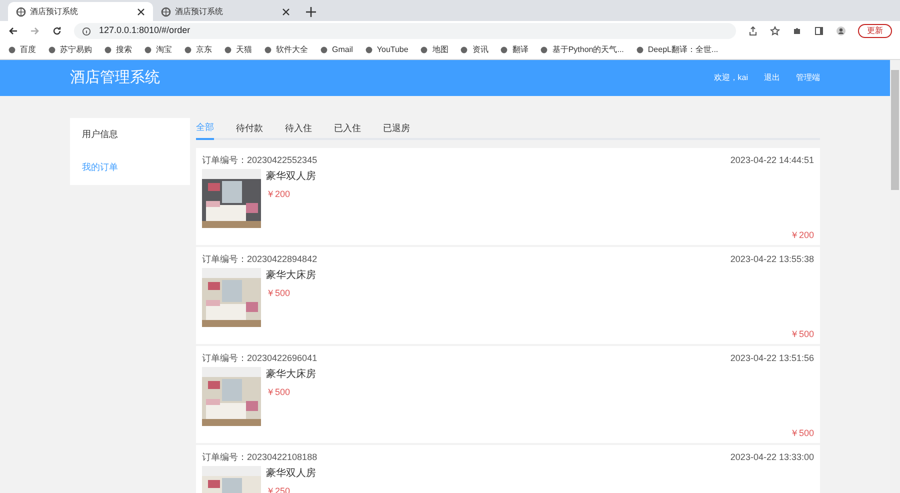 This screenshot has width=900, height=493. Describe the element at coordinates (286, 50) in the screenshot. I see `bookmark-item: 软件大全` at that location.